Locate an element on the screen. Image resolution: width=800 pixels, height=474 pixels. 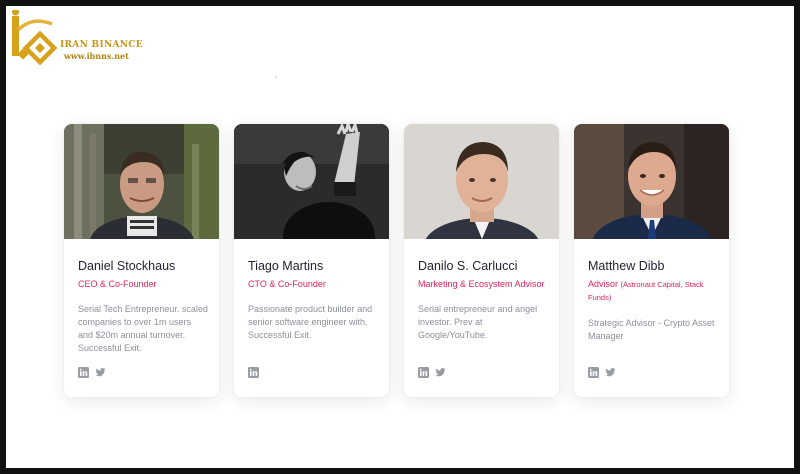
member-role: CTO & Co-Founder is located at coordinates (314, 284).